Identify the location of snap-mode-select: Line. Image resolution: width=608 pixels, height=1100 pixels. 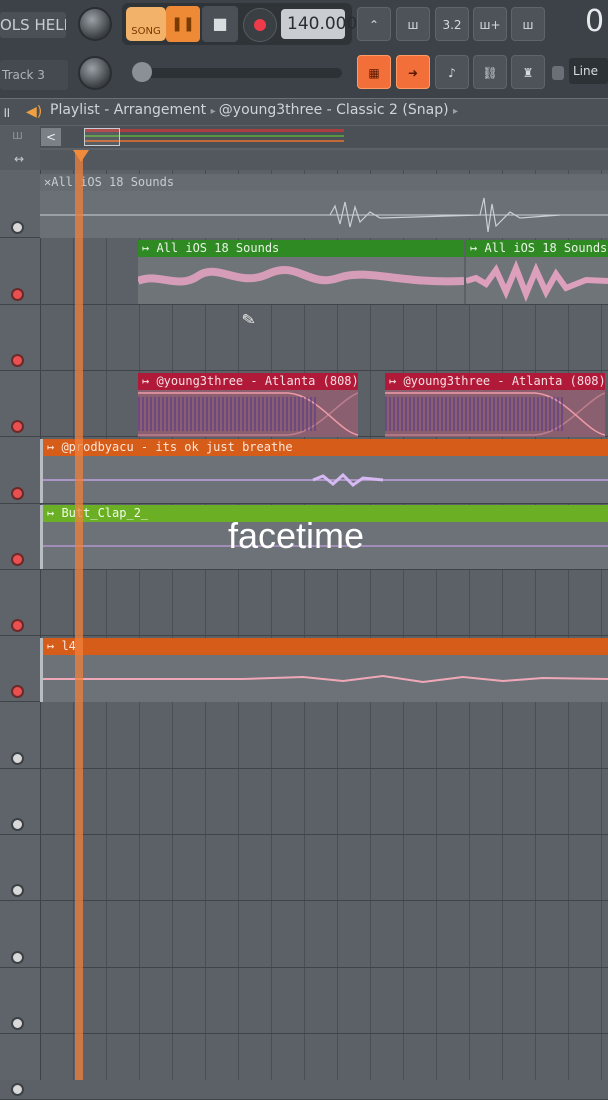
(588, 71).